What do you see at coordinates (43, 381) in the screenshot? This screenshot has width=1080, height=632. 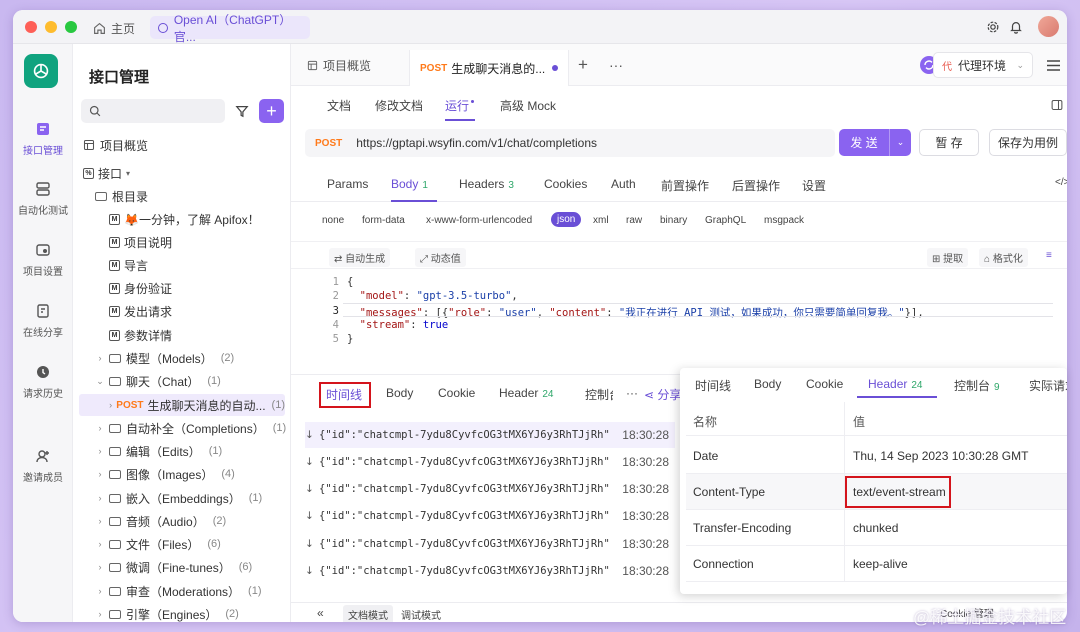 I see `nav-request-history: 请求历史` at bounding box center [43, 381].